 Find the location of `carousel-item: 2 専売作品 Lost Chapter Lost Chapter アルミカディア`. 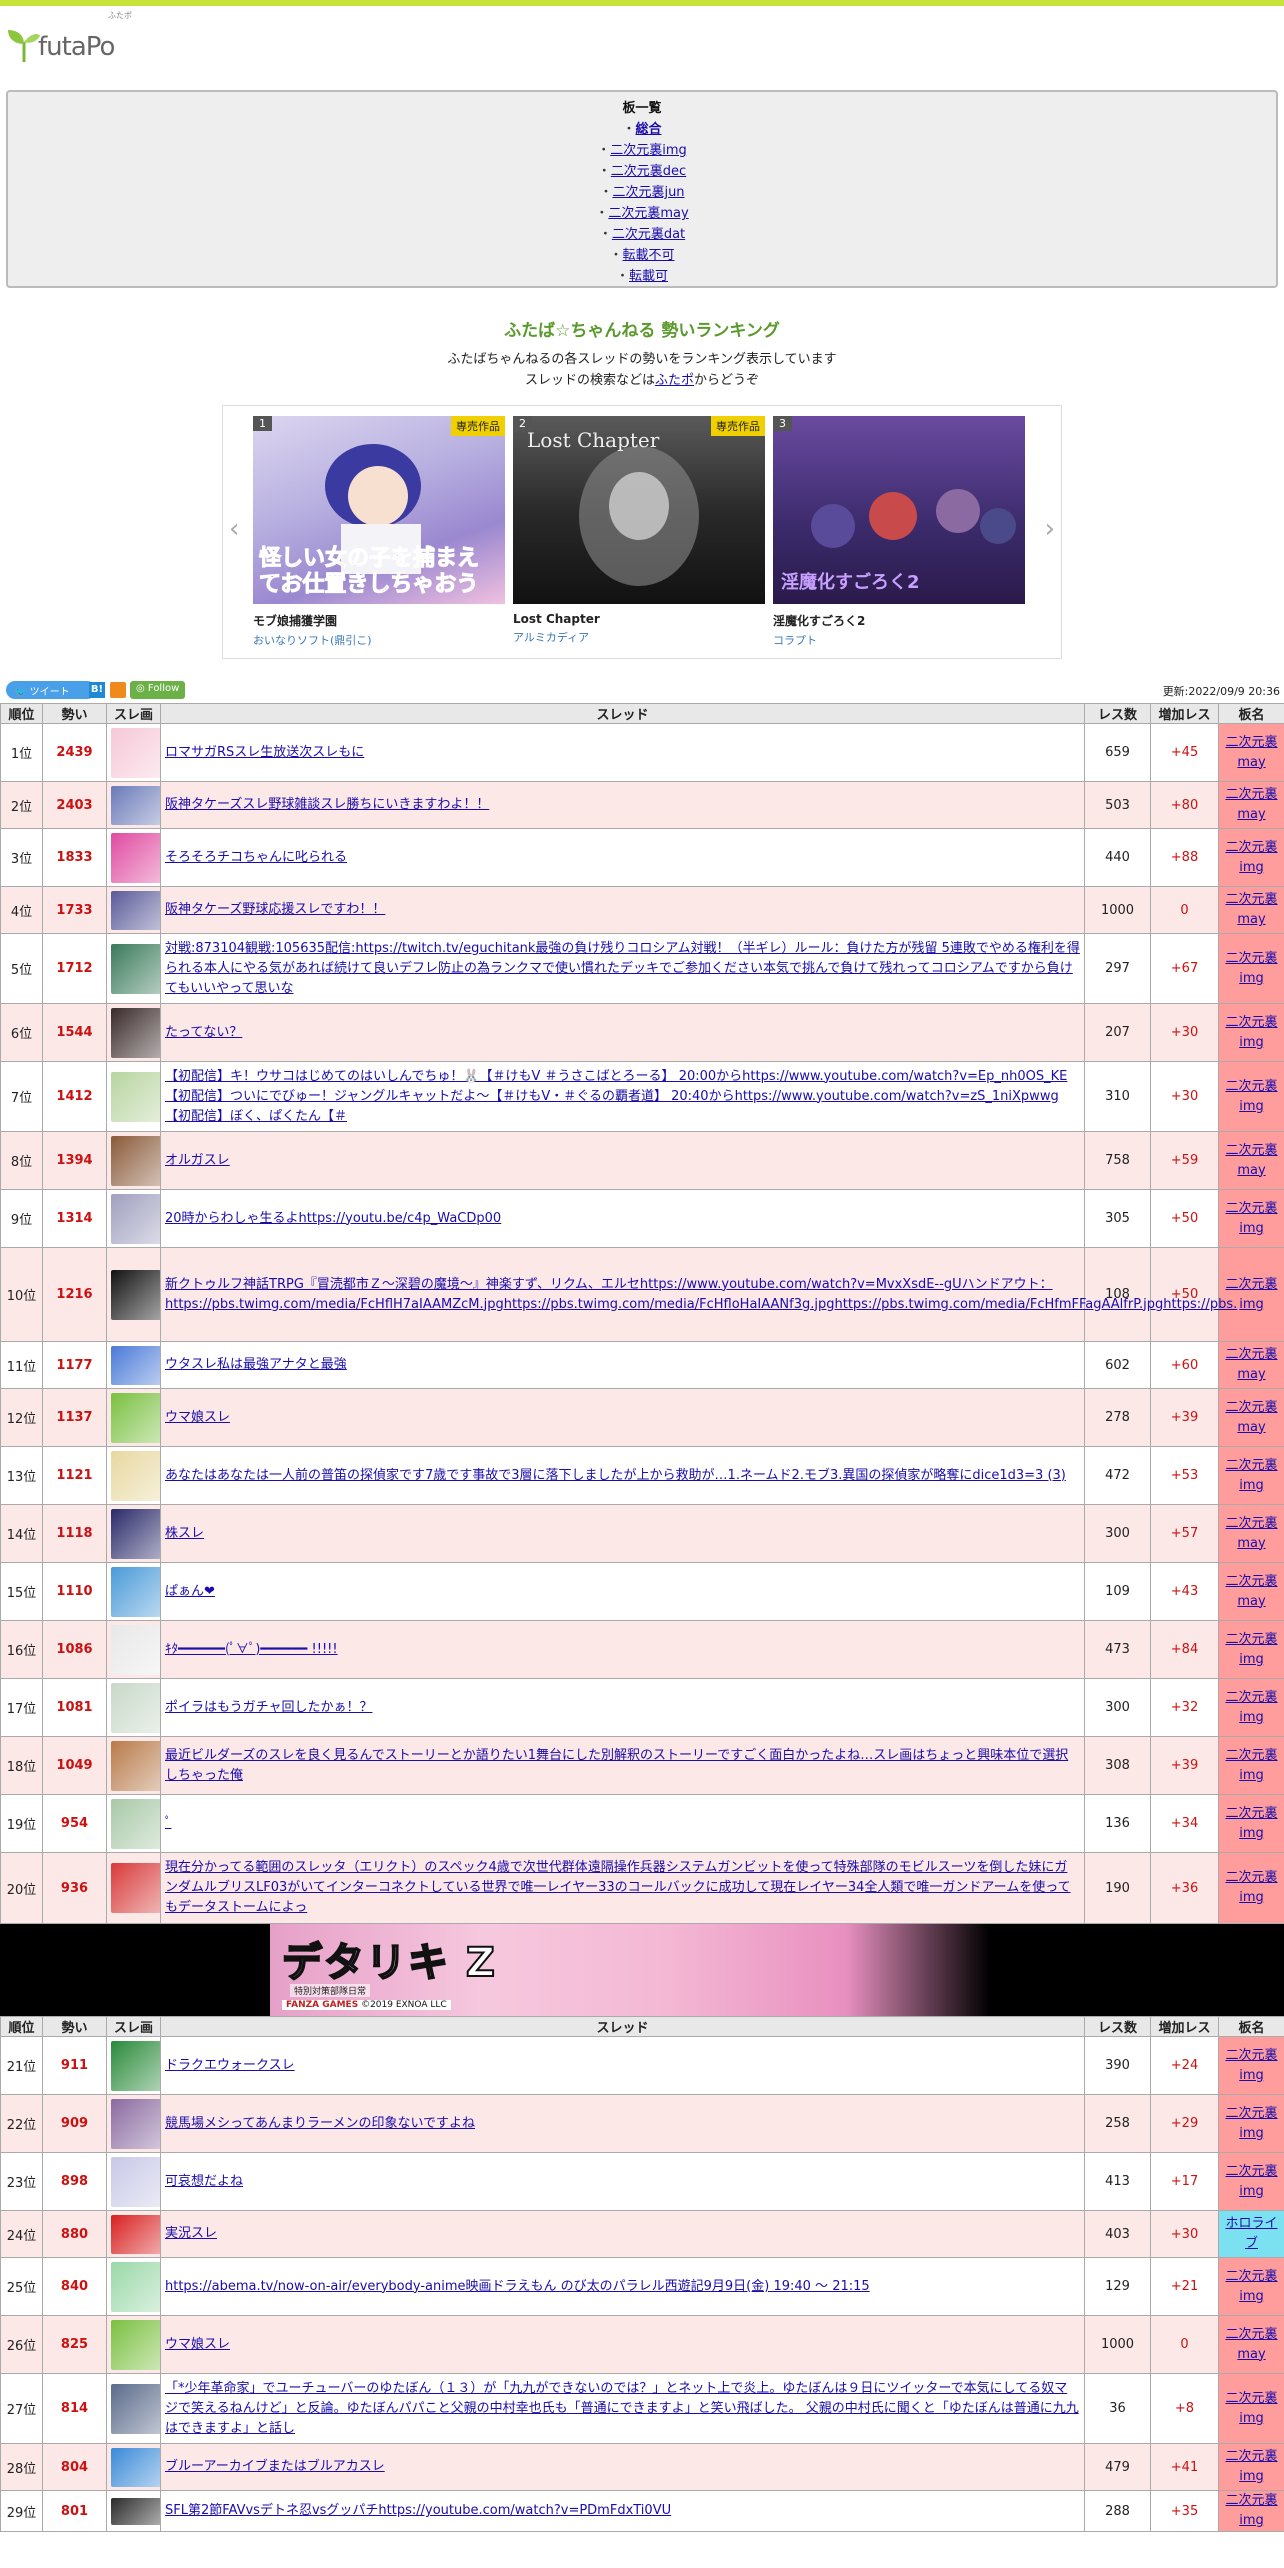

carousel-item: 2 専売作品 Lost Chapter Lost Chapter アルミカディア is located at coordinates (639, 530).